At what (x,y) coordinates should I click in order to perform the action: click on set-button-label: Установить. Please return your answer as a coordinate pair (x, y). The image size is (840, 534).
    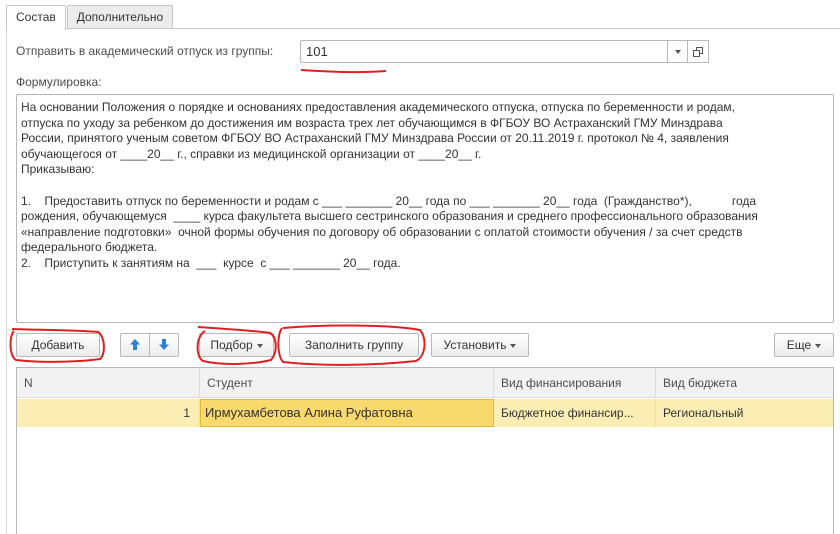
    Looking at the image, I should click on (475, 345).